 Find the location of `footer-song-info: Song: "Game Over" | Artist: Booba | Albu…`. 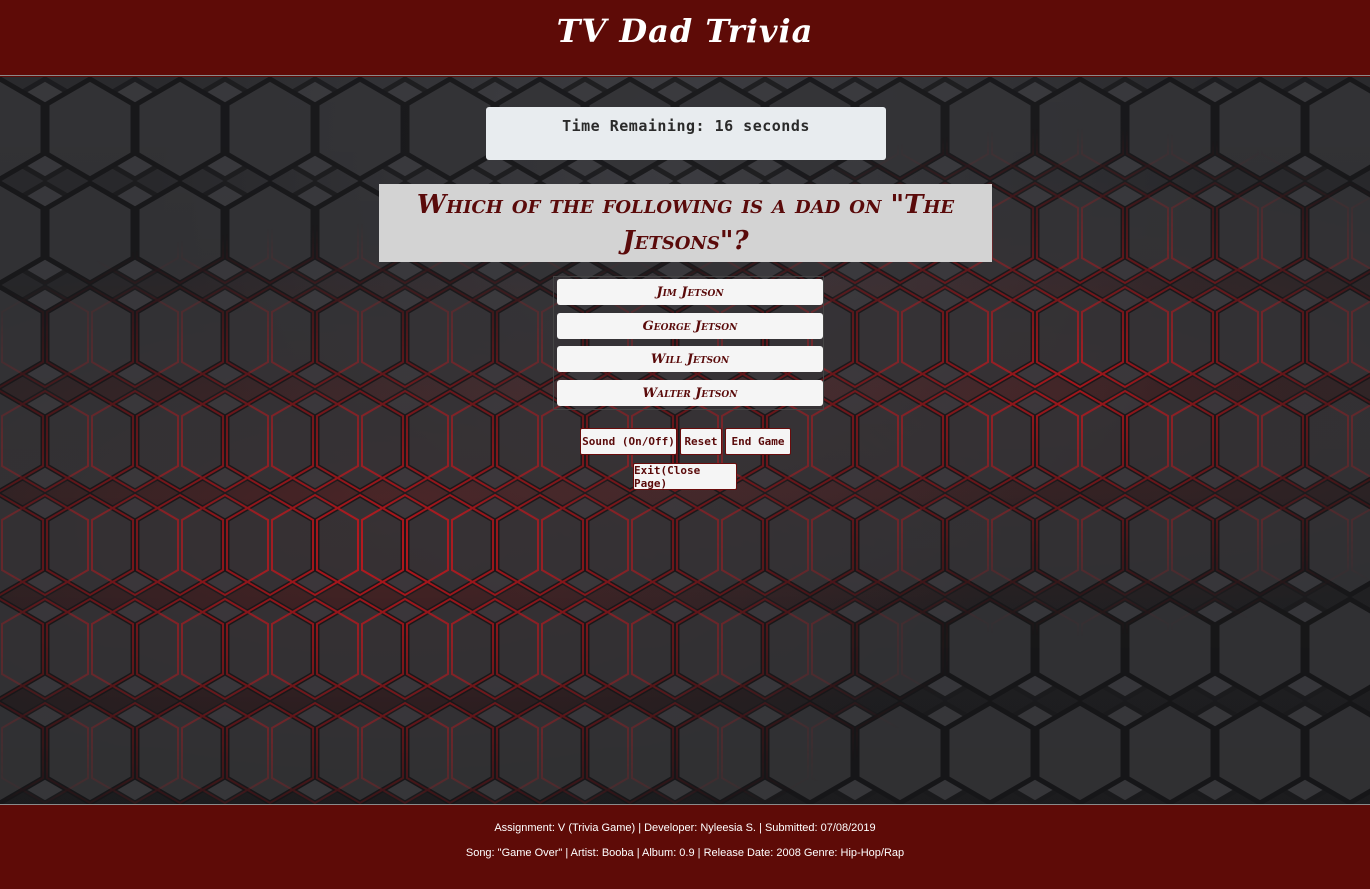

footer-song-info: Song: "Game Over" | Artist: Booba | Albu… is located at coordinates (685, 853).